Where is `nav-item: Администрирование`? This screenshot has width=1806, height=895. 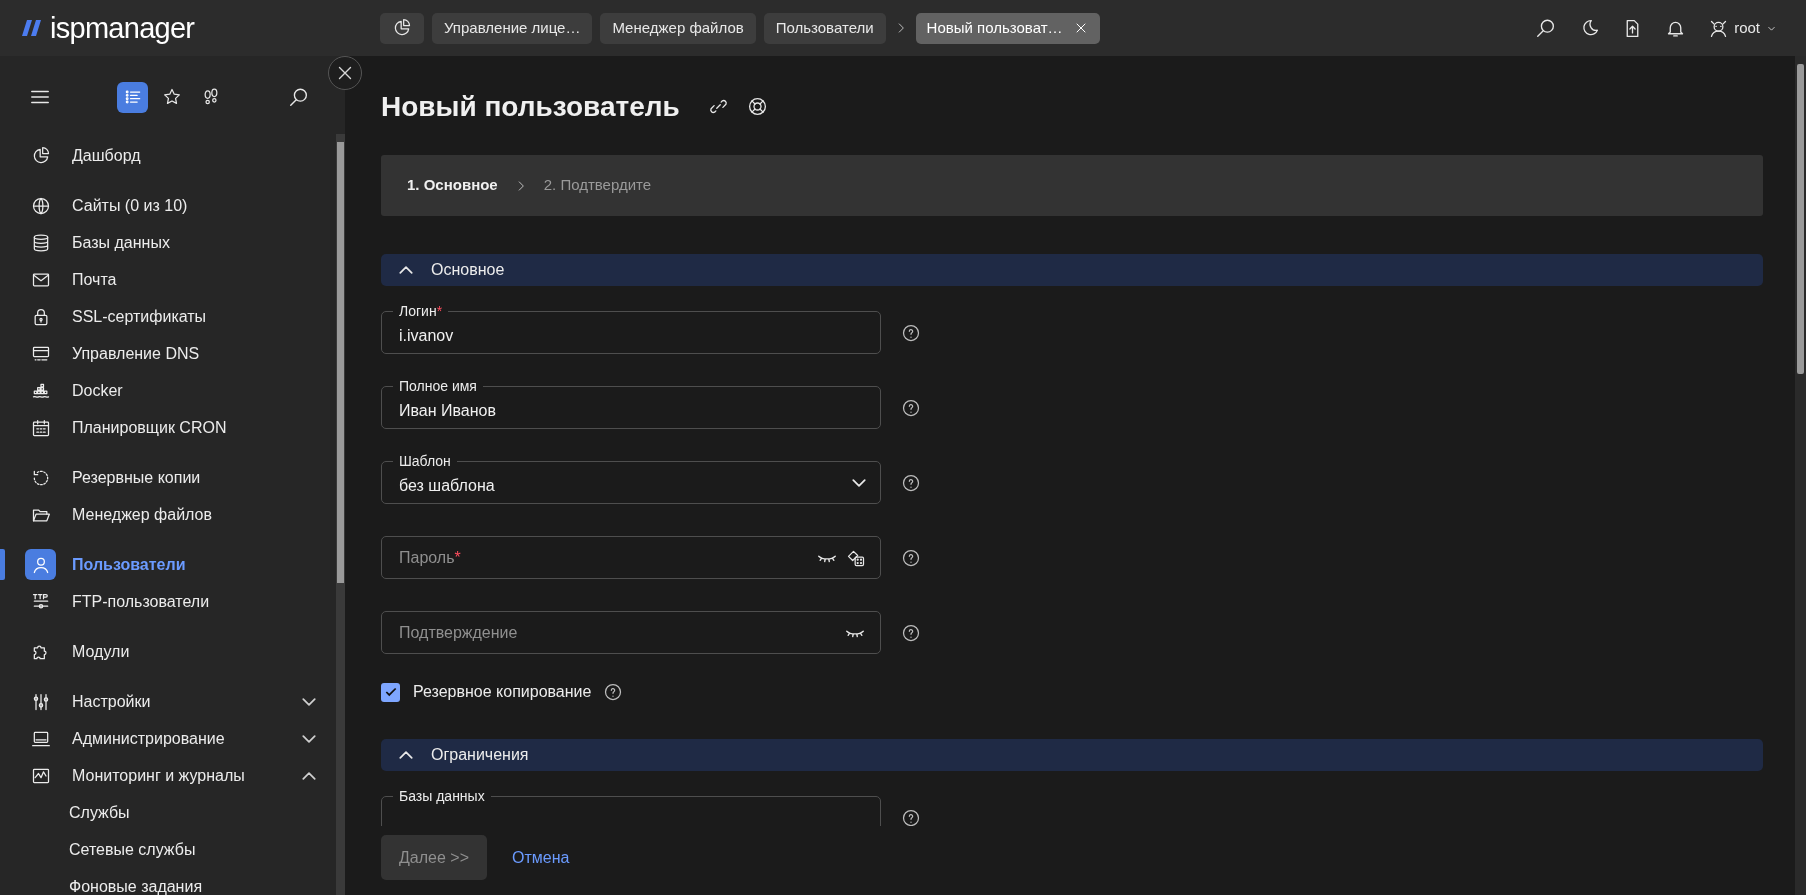
nav-item: Администрирование is located at coordinates (168, 738).